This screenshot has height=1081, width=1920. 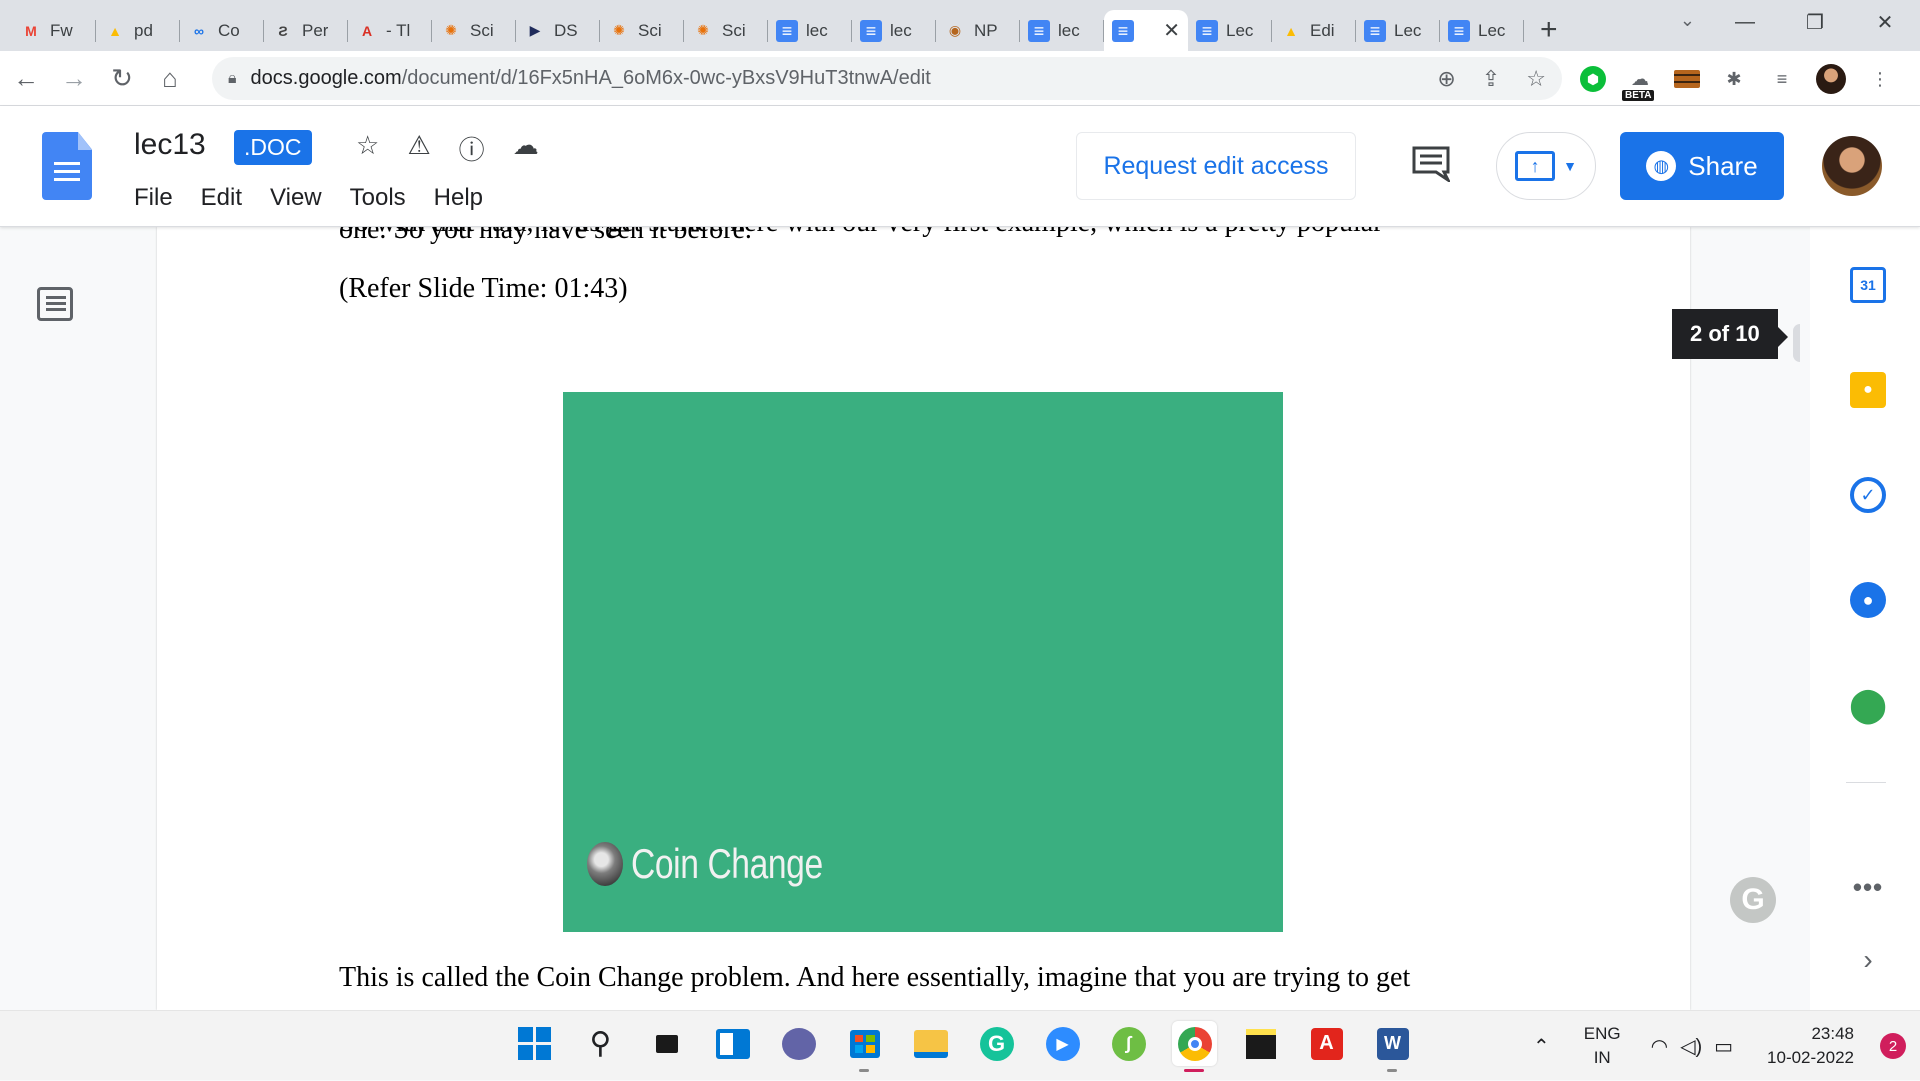 I want to click on side-panel: 31 ● ✓ ● ⬤ ••• ›, so click(x=1865, y=618).